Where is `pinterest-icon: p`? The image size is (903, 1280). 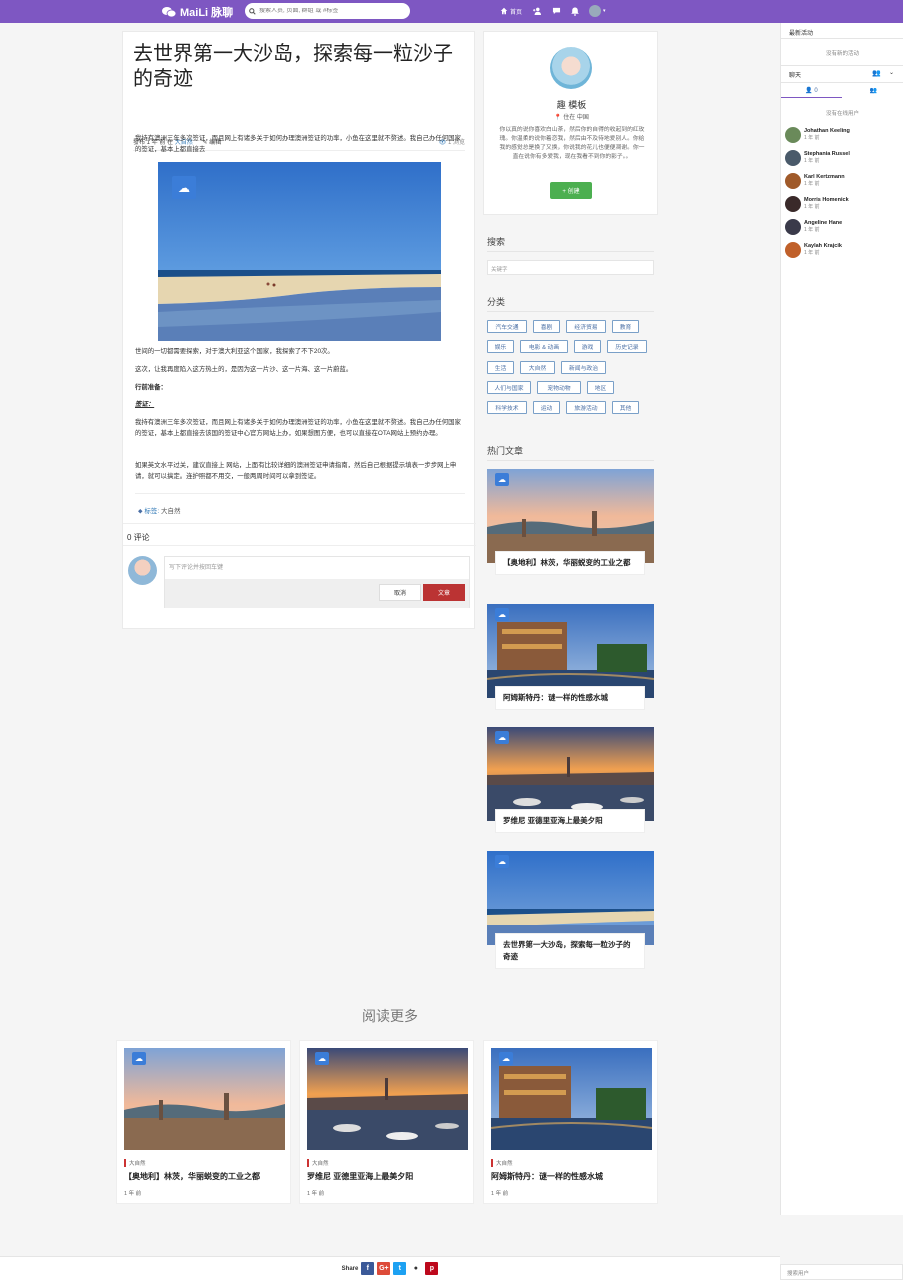
pinterest-icon: p is located at coordinates (432, 1268).